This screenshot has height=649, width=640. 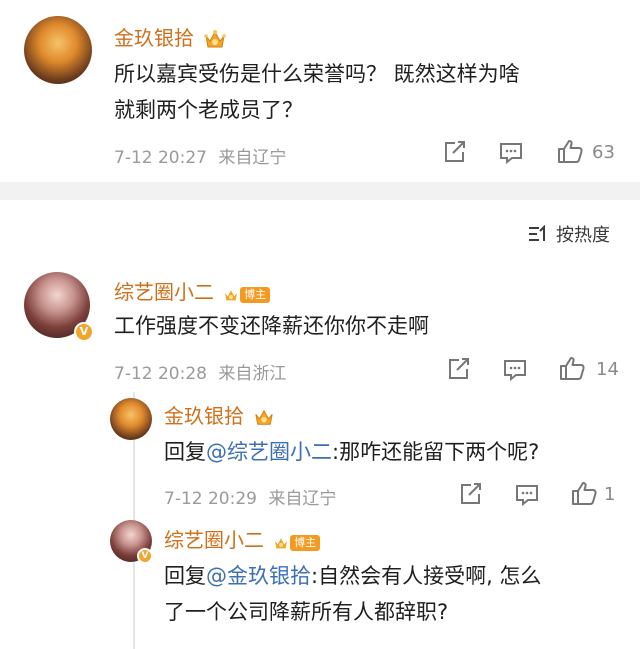 What do you see at coordinates (252, 158) in the screenshot?
I see `comment-location: 来自辽宁` at bounding box center [252, 158].